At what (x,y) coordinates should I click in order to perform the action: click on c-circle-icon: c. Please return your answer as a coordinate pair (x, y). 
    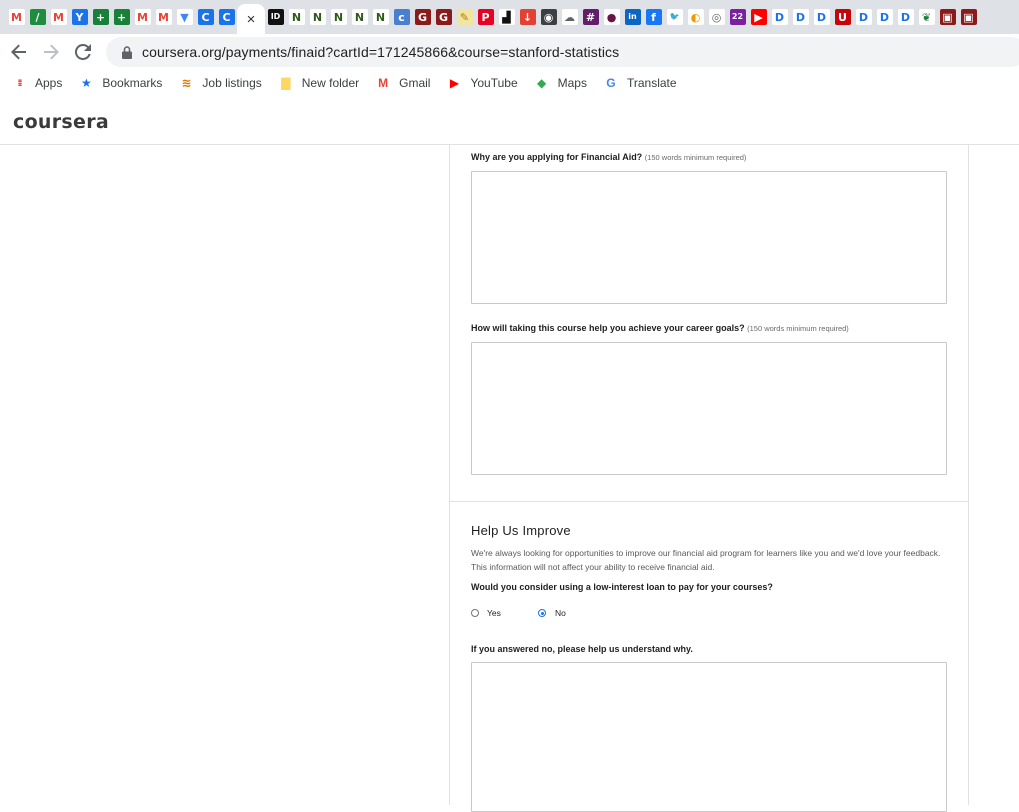
    Looking at the image, I should click on (401, 17).